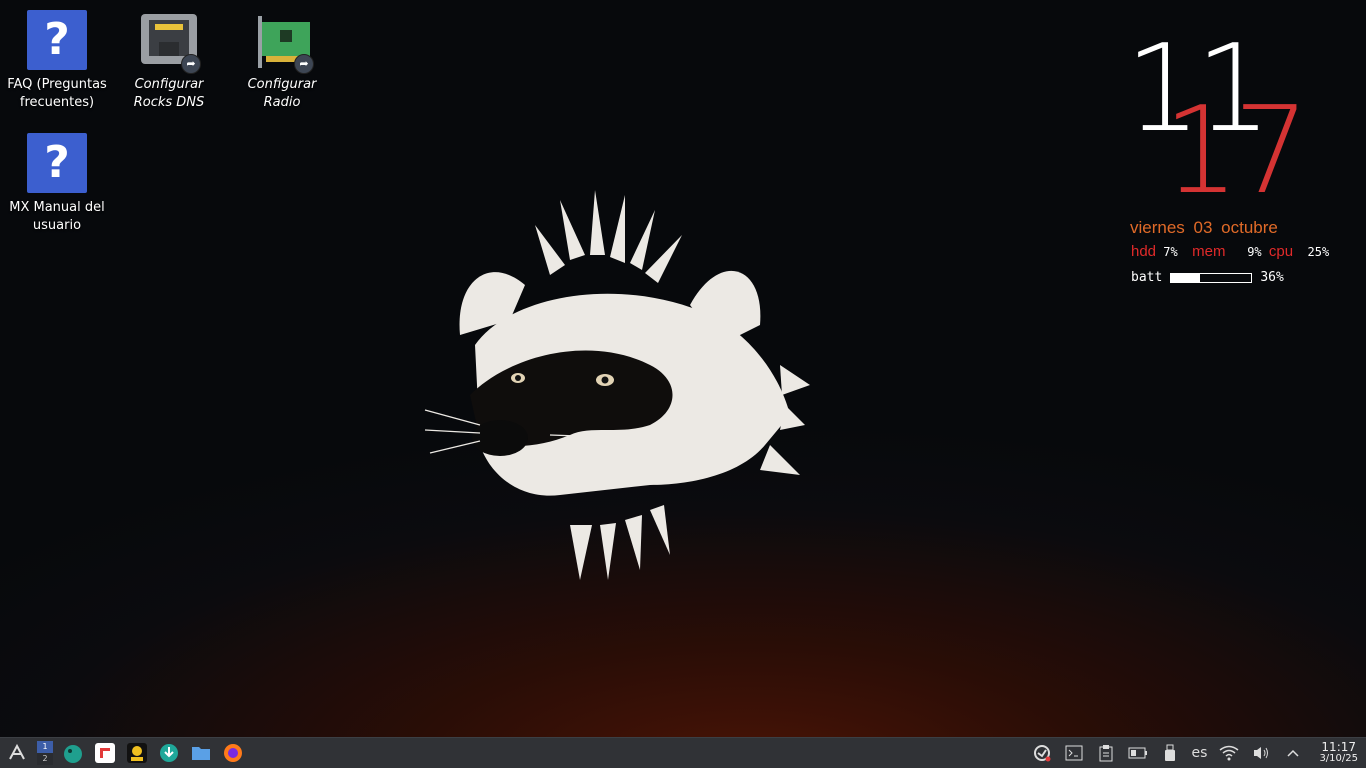  I want to click on battery-bar-fill, so click(1186, 277).